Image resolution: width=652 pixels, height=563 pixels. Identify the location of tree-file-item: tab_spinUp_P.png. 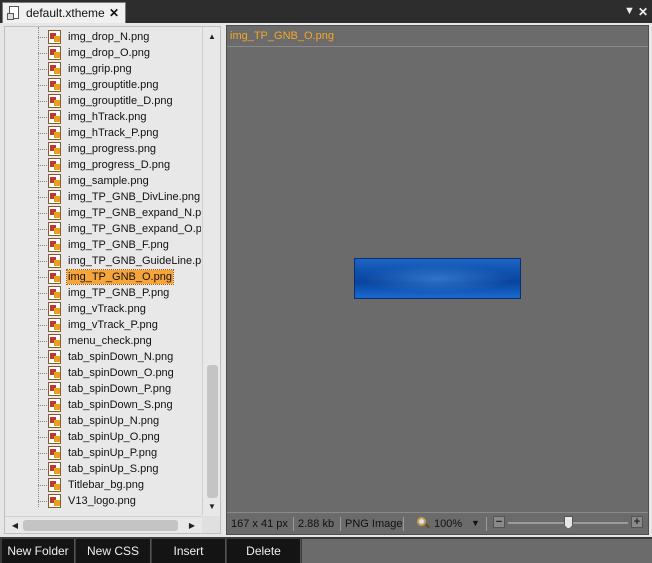
(103, 453).